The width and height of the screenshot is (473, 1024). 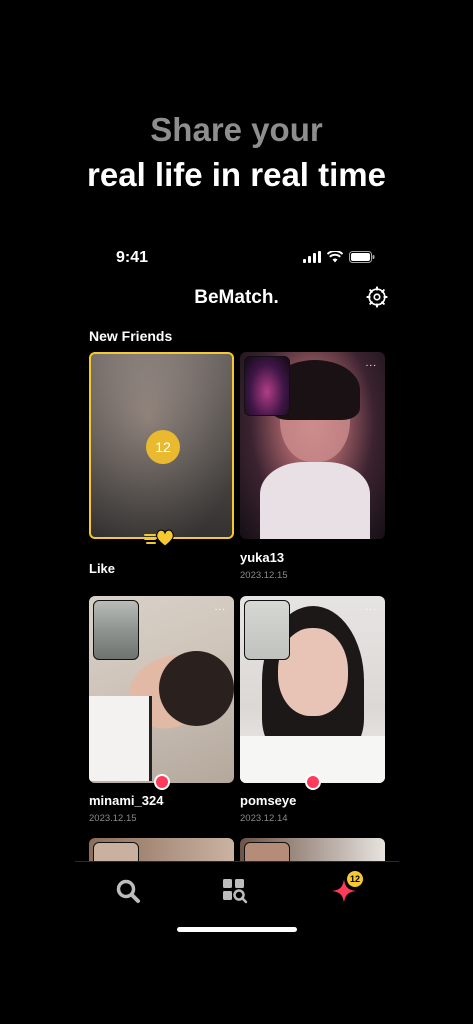 I want to click on signal-icon, so click(x=312, y=257).